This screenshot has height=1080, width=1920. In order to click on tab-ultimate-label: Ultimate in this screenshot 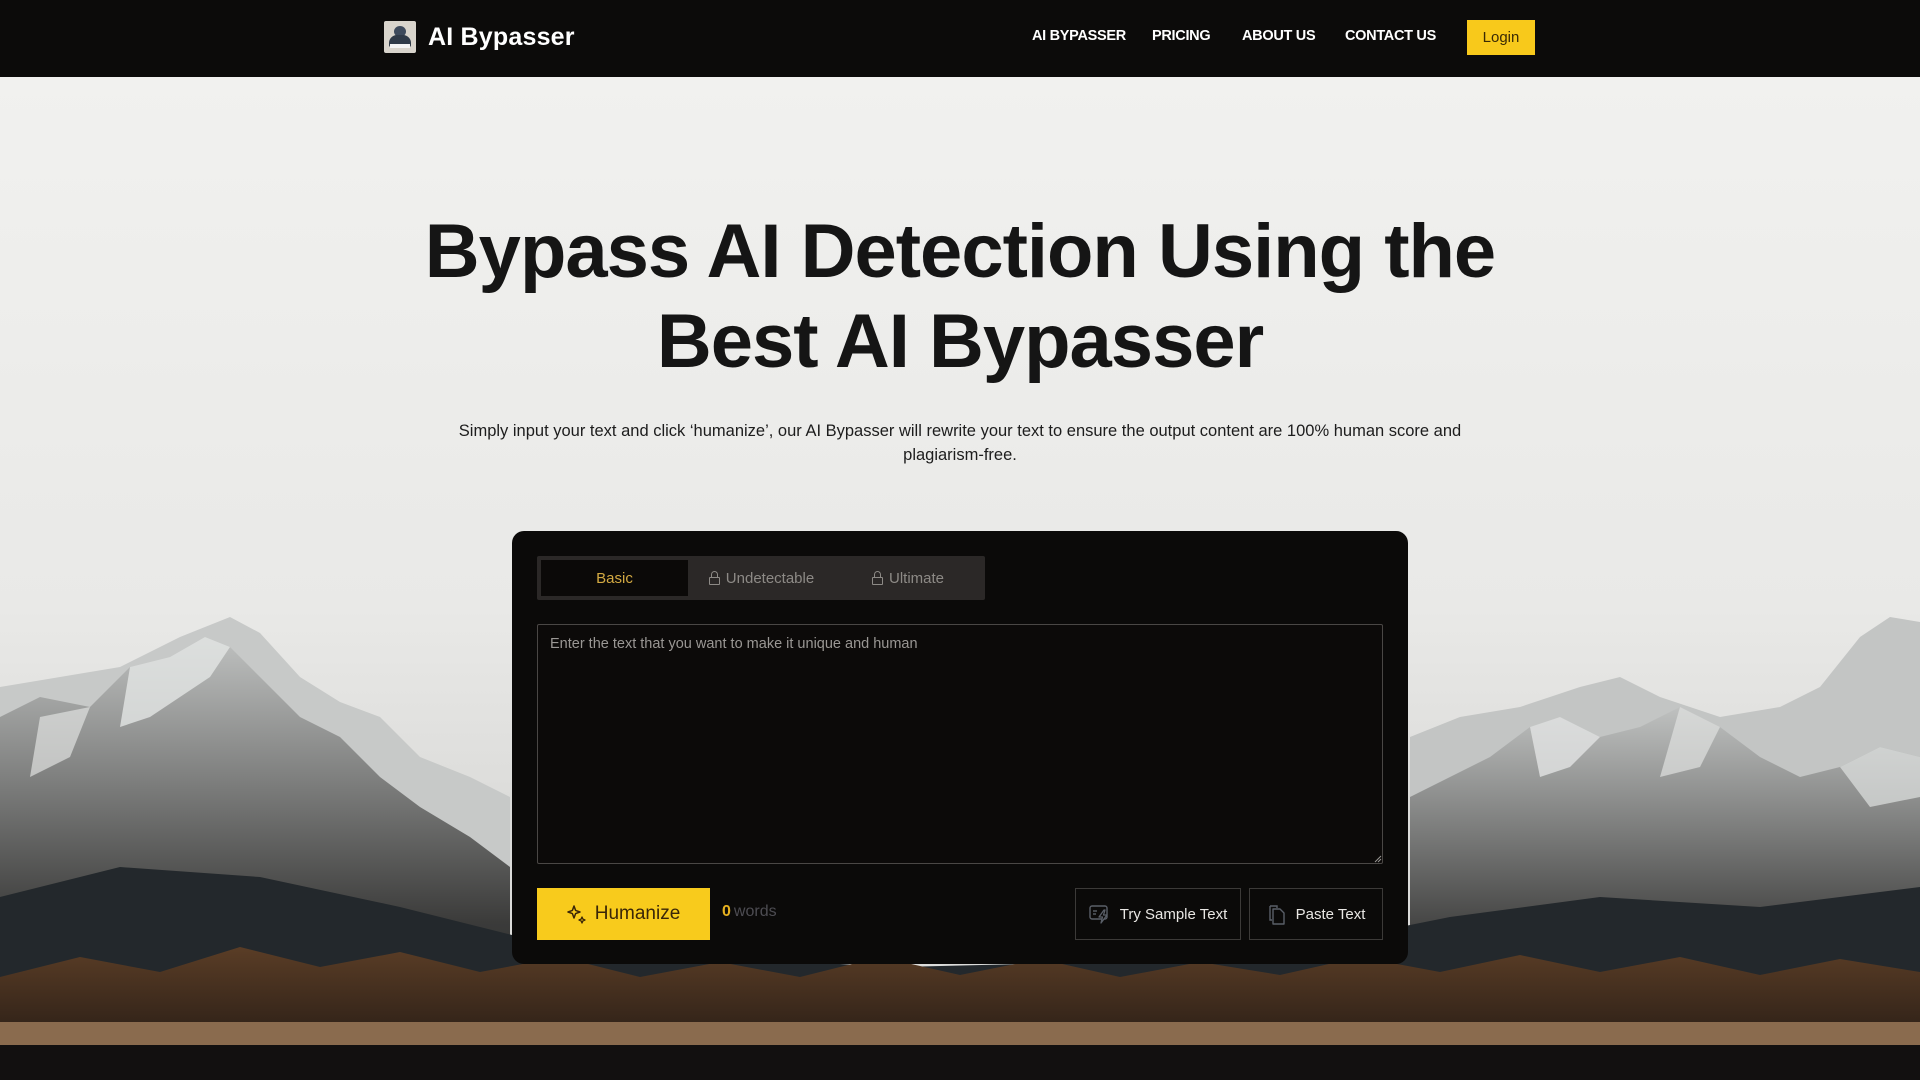, I will do `click(916, 578)`.